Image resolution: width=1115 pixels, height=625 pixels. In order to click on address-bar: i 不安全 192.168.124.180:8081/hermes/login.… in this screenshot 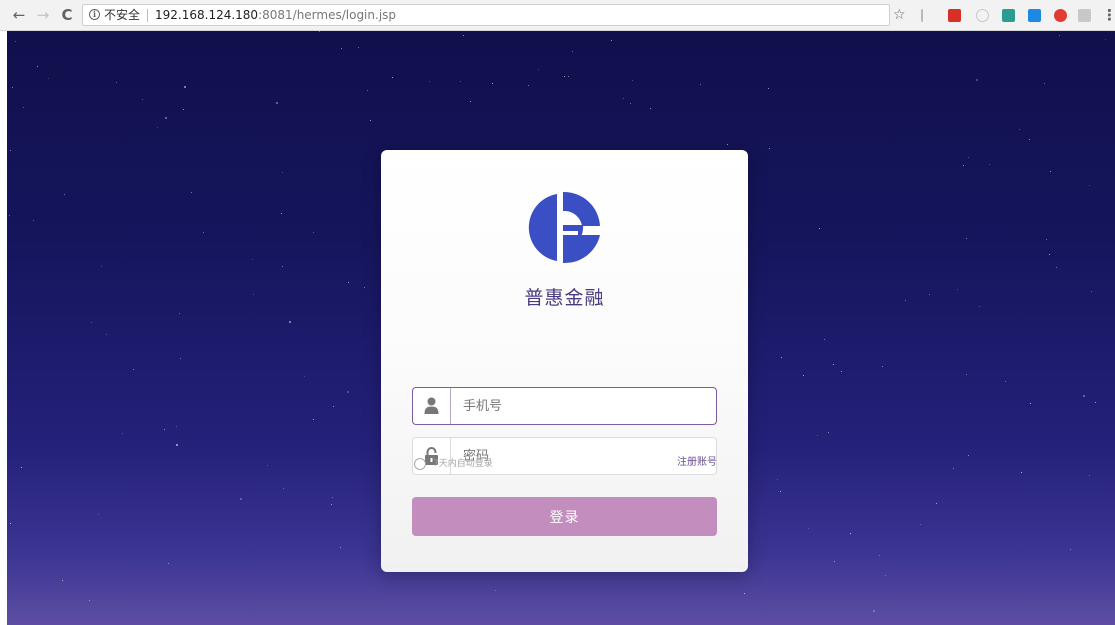, I will do `click(486, 15)`.